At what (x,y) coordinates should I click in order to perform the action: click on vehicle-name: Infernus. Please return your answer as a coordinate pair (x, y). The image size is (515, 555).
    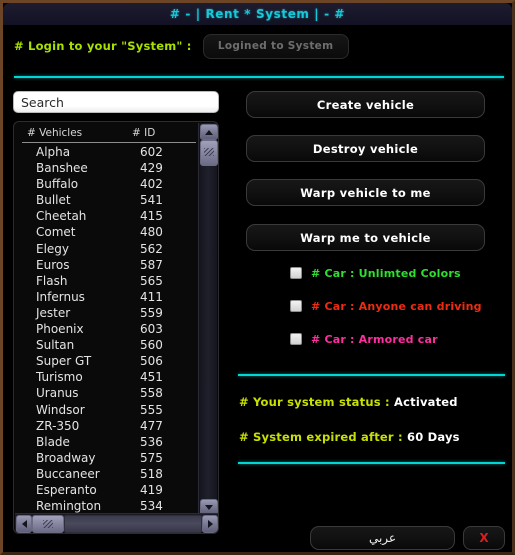
    Looking at the image, I should click on (60, 296).